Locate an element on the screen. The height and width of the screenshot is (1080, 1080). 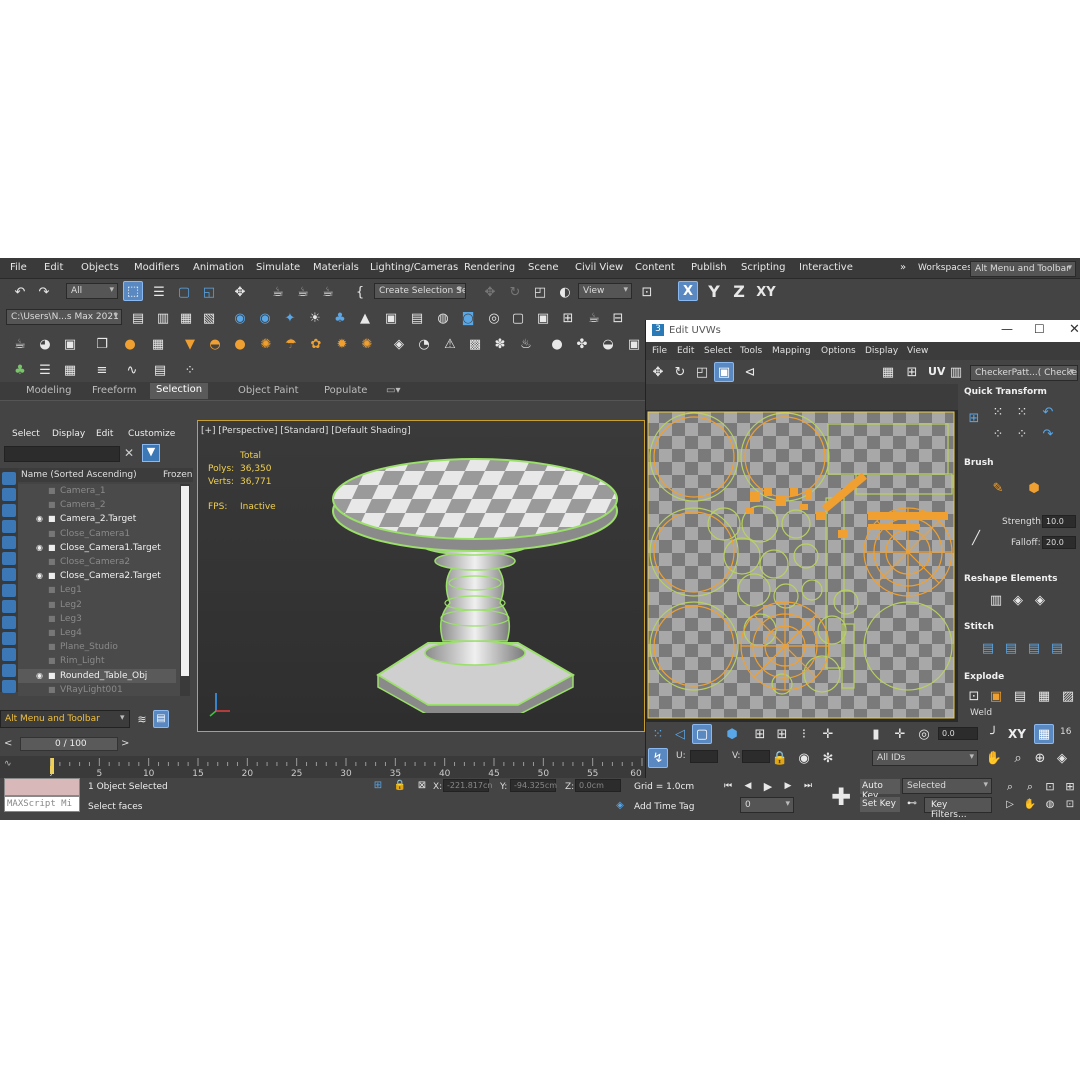
multi-material-icon: ✤ is located at coordinates (582, 344).